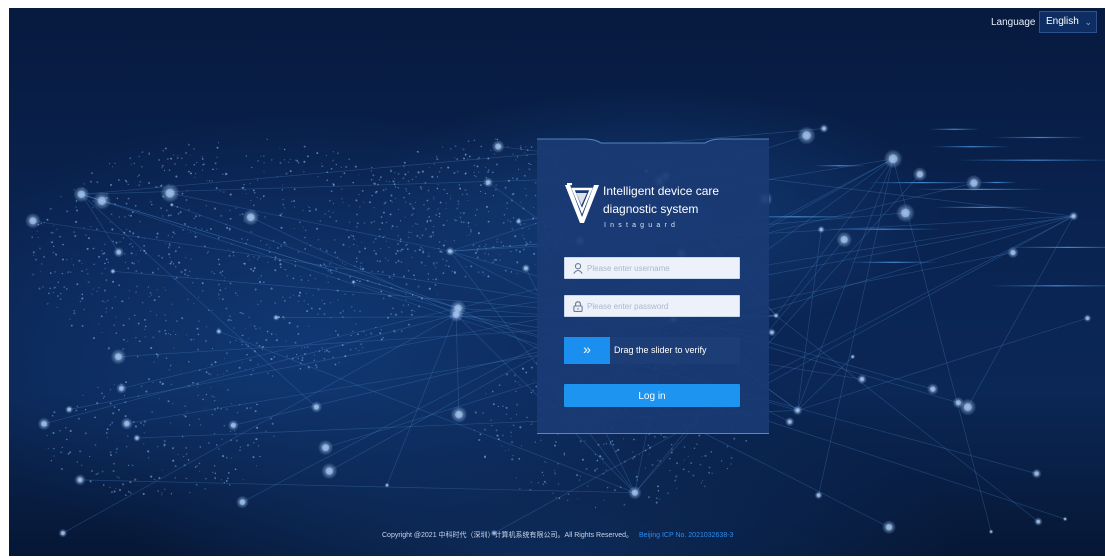  What do you see at coordinates (686, 535) in the screenshot?
I see `icp-link: Beijing ICP No. 2021032638-3` at bounding box center [686, 535].